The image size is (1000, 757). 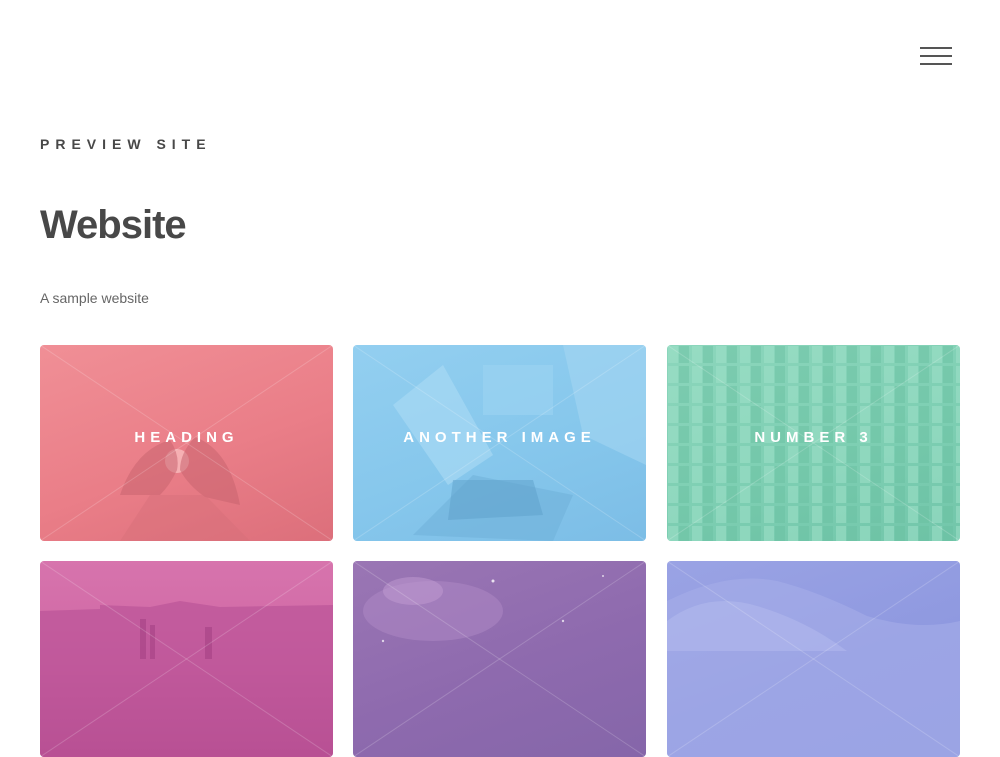 What do you see at coordinates (186, 437) in the screenshot?
I see `tile-caption: HEADING` at bounding box center [186, 437].